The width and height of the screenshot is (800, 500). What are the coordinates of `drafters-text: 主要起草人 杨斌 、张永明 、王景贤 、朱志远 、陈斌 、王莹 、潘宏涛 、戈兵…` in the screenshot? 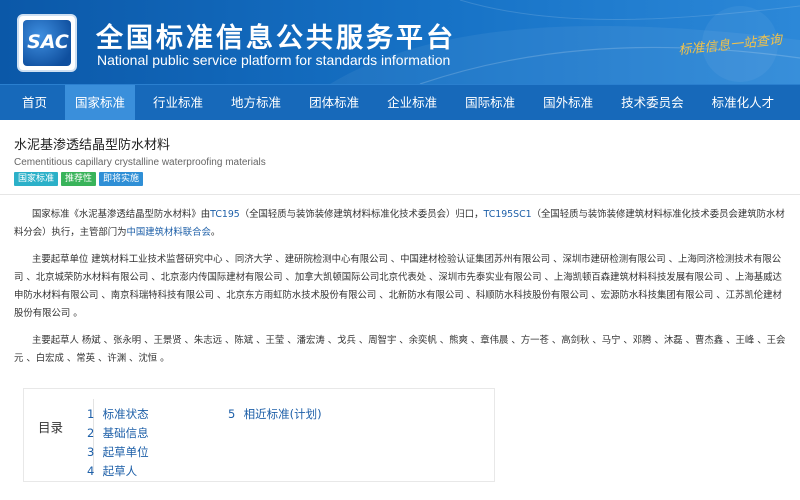 It's located at (400, 349).